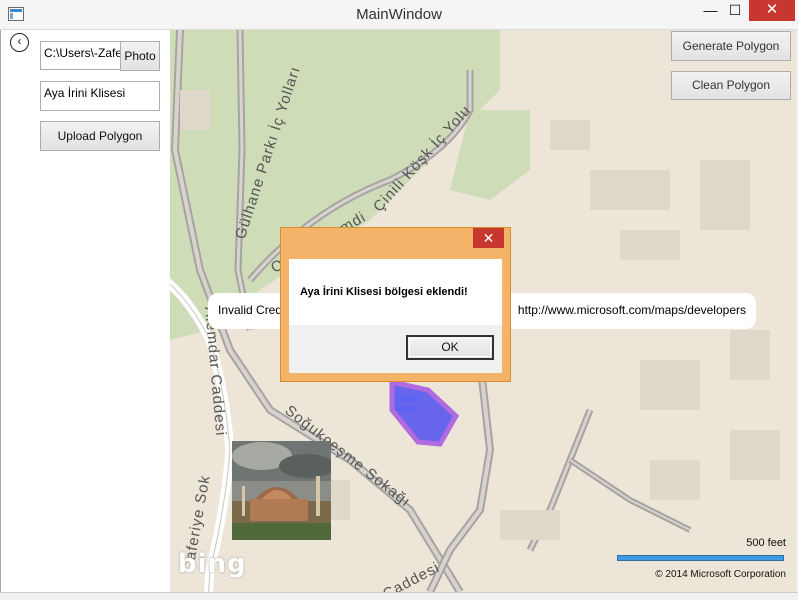 Image resolution: width=798 pixels, height=600 pixels. I want to click on hagia-sophia-photo-graphic, so click(281, 490).